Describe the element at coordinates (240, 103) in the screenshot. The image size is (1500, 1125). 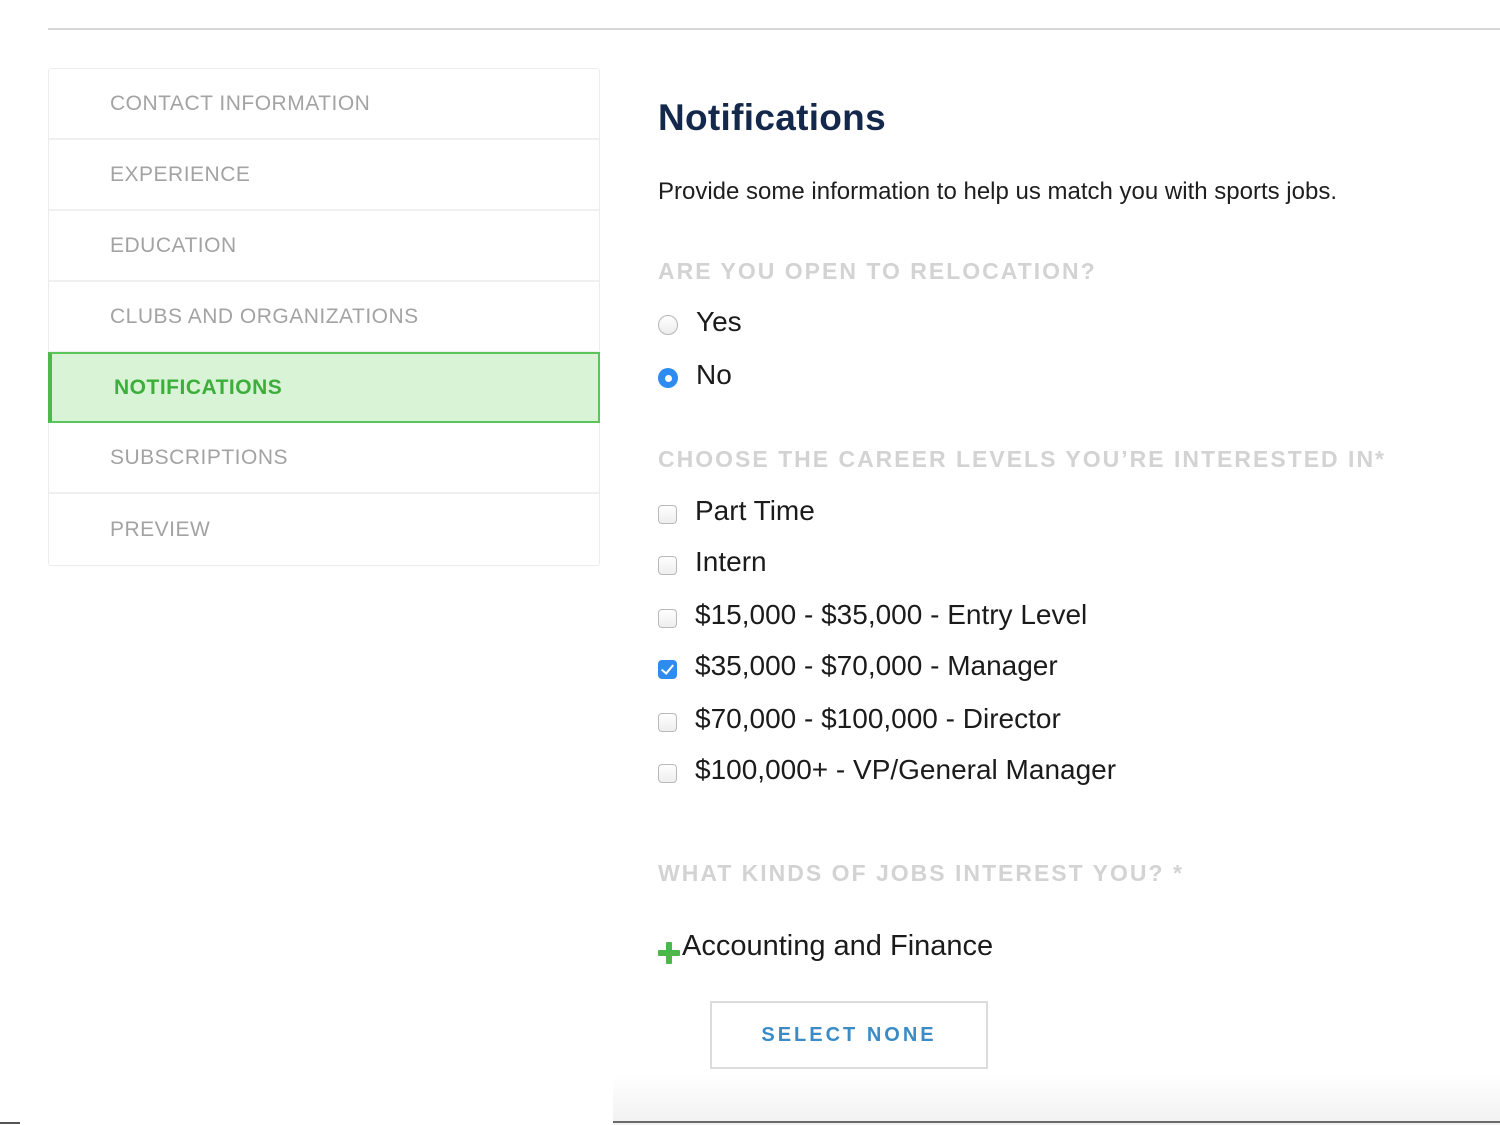
I see `sidebar-item-label: CONTACT INFORMATION` at that location.